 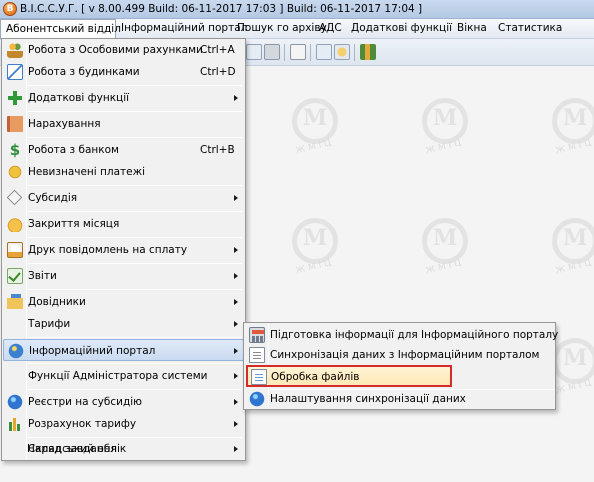 I want to click on menu-item-buildings: Робота з будинками Ctrl+D, so click(x=123, y=72).